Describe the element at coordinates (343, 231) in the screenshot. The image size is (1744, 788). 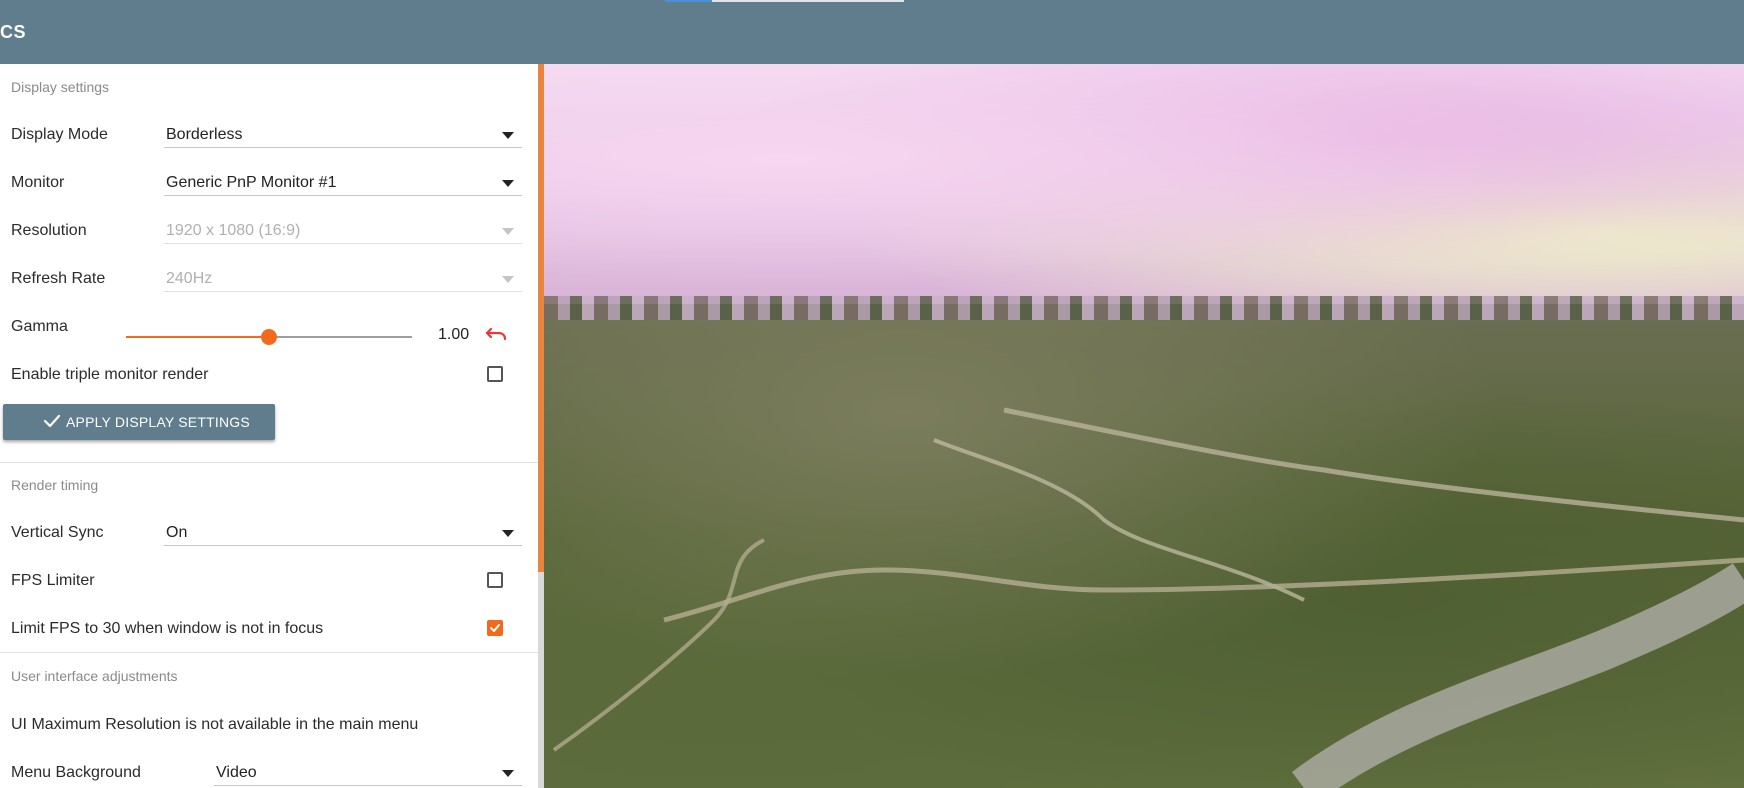
I see `resolution-select: 1920 x 1080 (16:9)` at that location.